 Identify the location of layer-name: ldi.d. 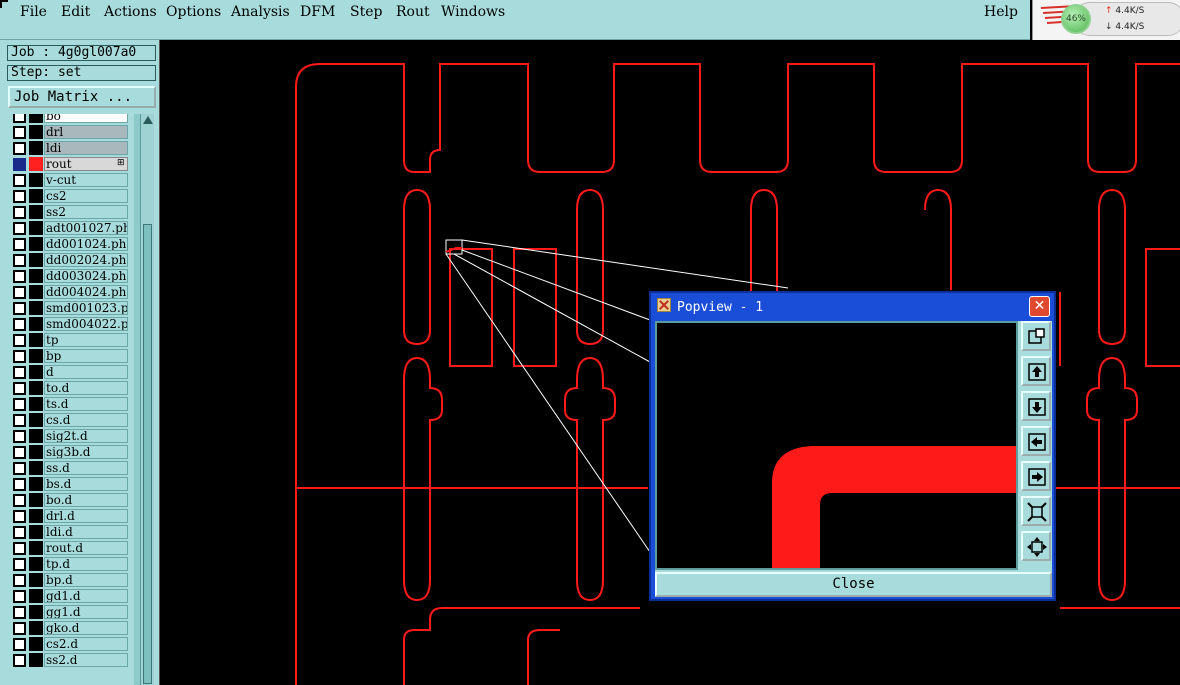
(86, 532).